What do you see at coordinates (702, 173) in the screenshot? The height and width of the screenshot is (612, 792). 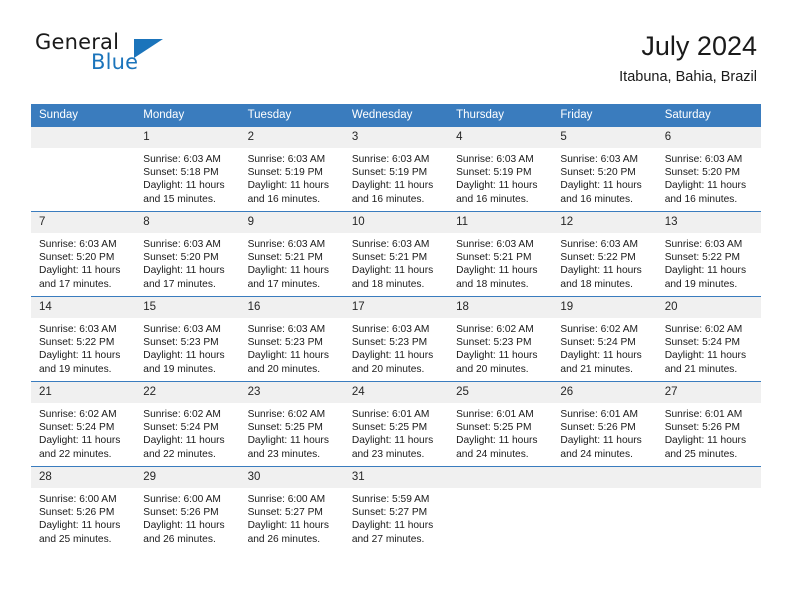 I see `sunset-text: Sunset: 5:20 PM` at bounding box center [702, 173].